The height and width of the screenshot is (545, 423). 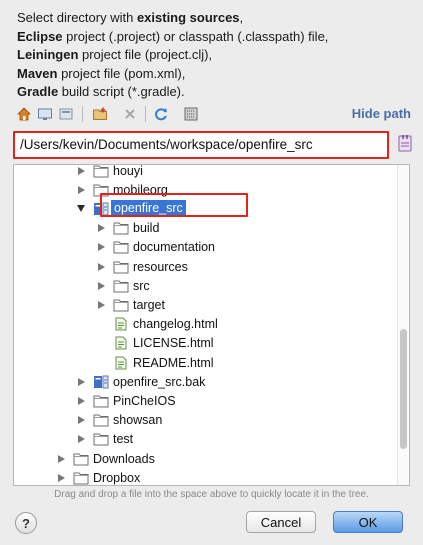 I want to click on desc-bold: Eclipse, so click(x=40, y=36).